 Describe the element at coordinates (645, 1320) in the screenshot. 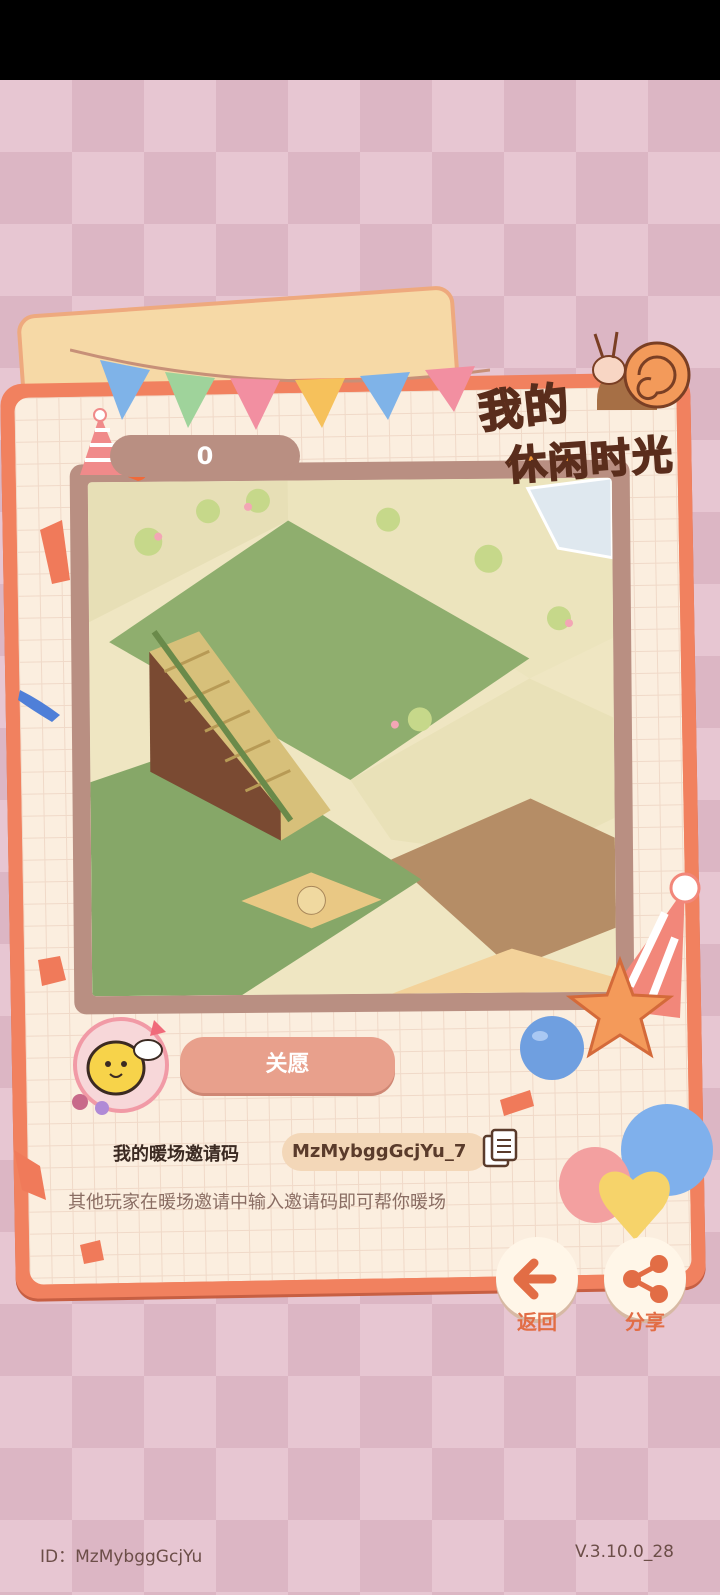

I see `share-label: 分享` at that location.